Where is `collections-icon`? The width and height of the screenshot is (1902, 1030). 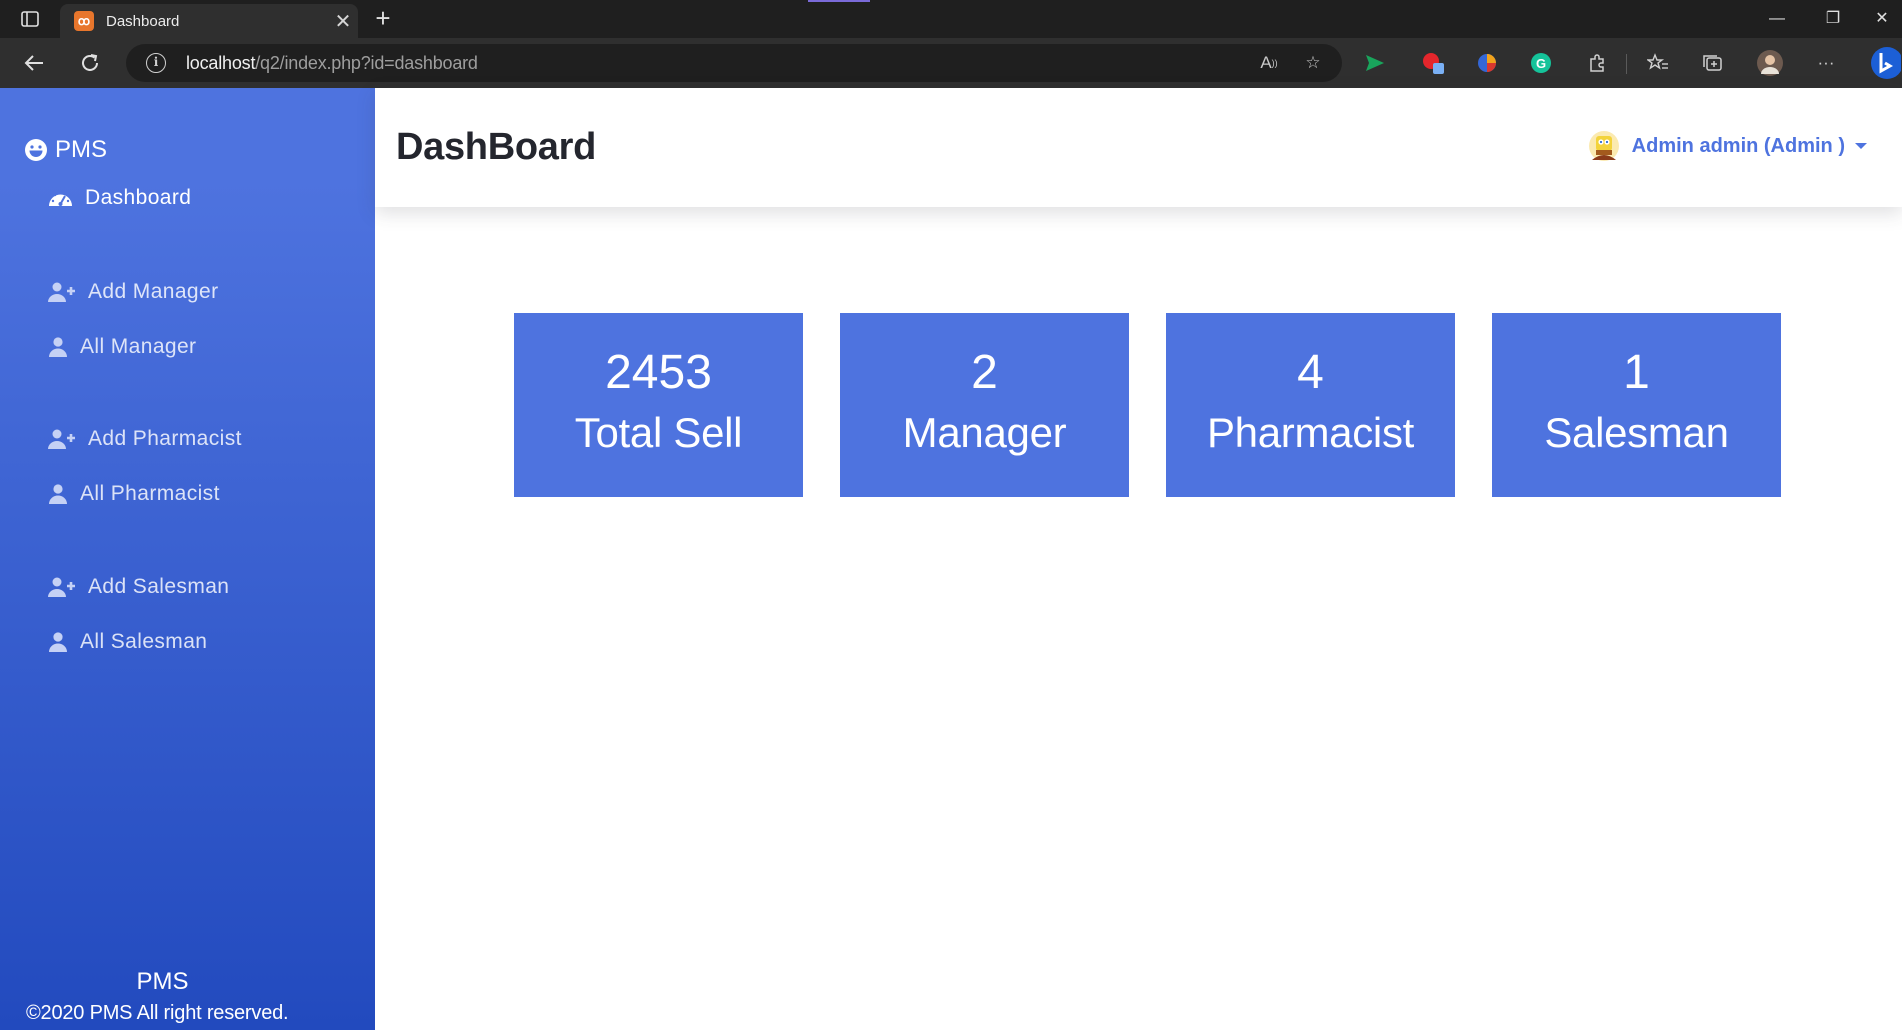 collections-icon is located at coordinates (1713, 63).